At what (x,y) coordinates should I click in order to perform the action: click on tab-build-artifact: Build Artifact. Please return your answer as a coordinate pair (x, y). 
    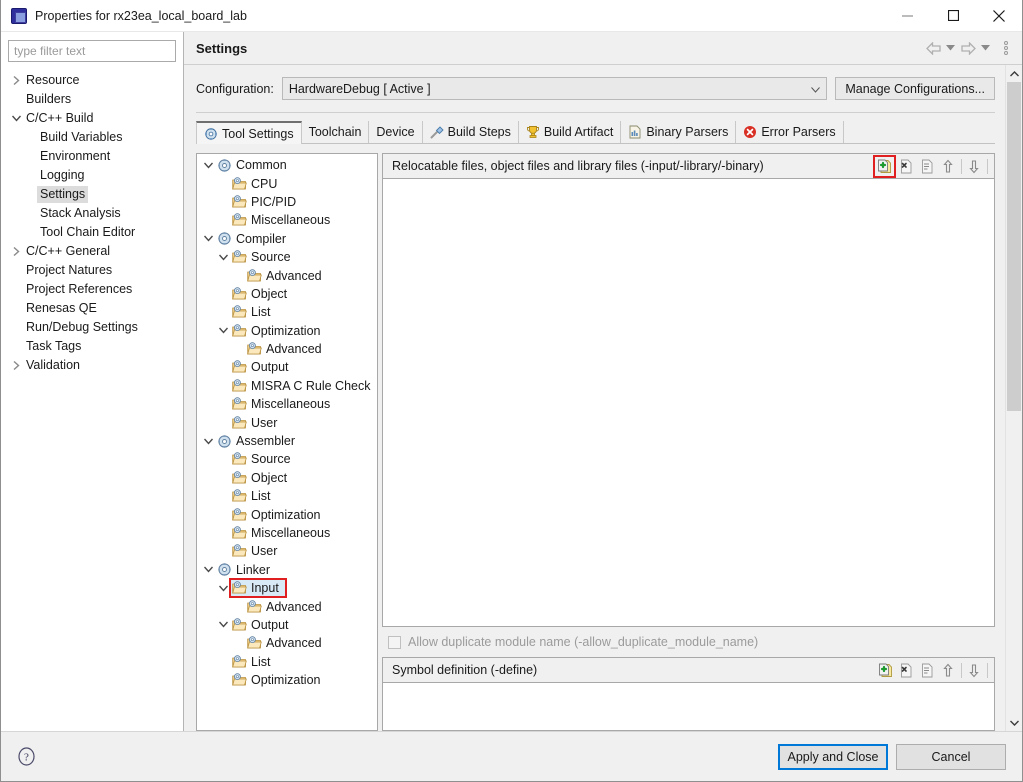
    Looking at the image, I should click on (570, 132).